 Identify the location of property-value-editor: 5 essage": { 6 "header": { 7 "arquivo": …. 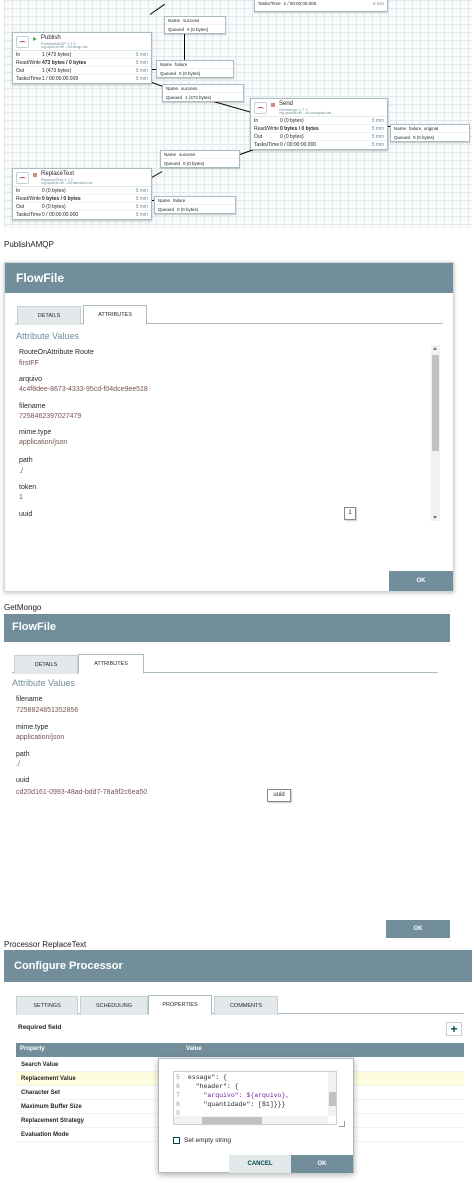
(256, 1115).